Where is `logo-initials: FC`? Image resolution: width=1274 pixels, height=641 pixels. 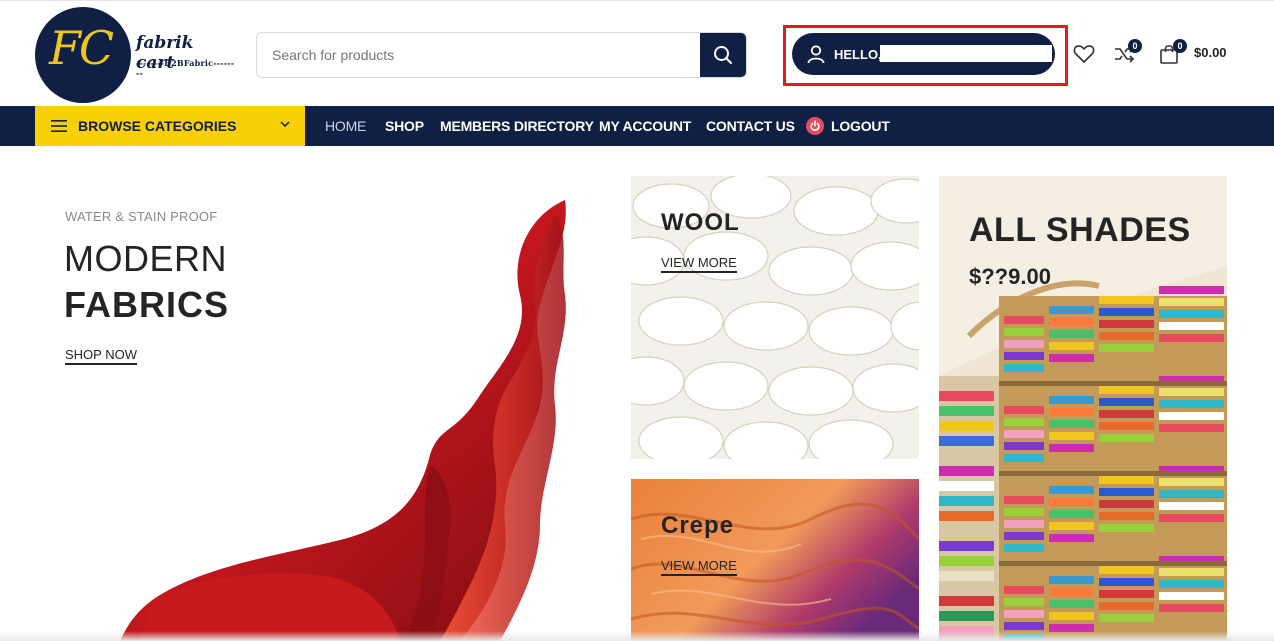 logo-initials: FC is located at coordinates (81, 48).